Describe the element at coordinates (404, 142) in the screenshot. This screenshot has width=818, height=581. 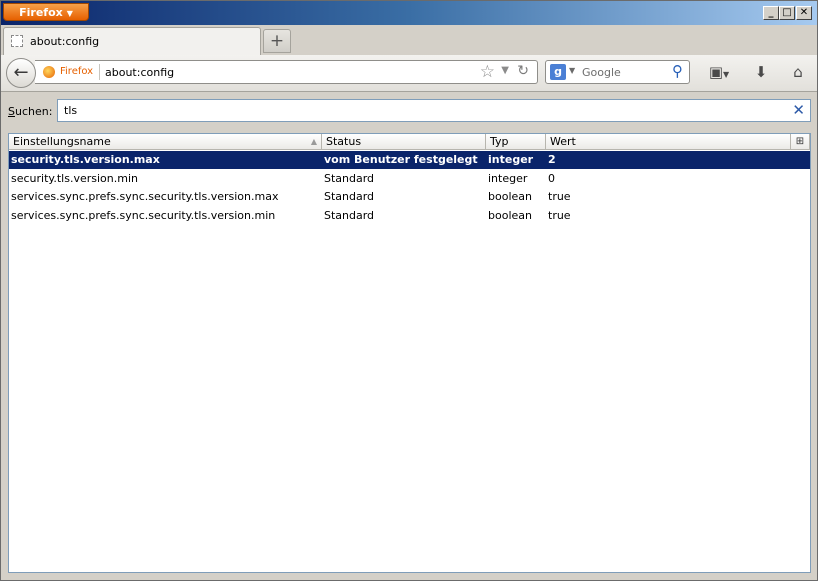
I see `column-header-status: Status` at that location.